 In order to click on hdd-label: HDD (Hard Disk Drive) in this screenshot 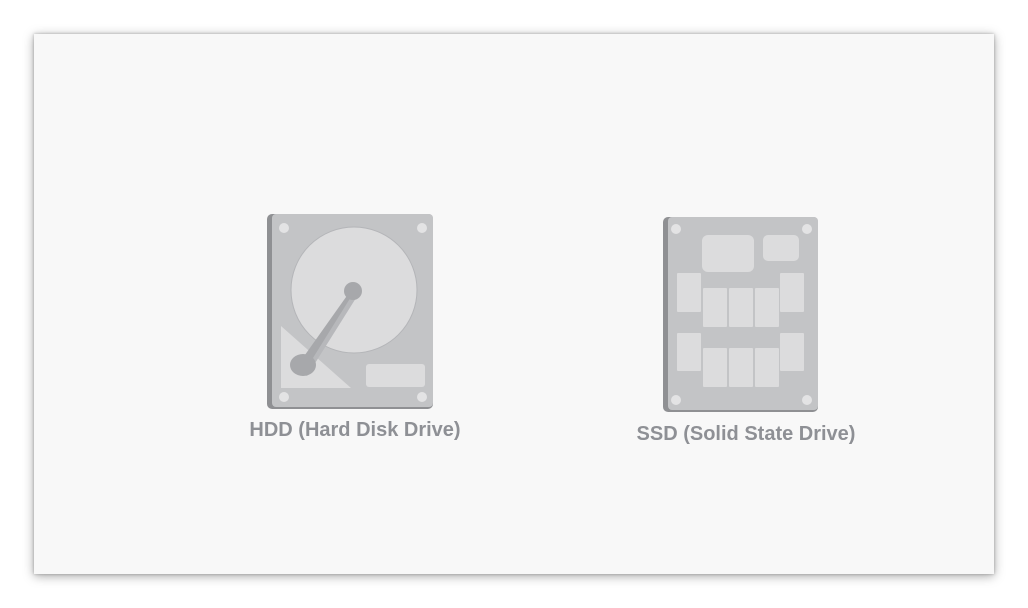, I will do `click(355, 430)`.